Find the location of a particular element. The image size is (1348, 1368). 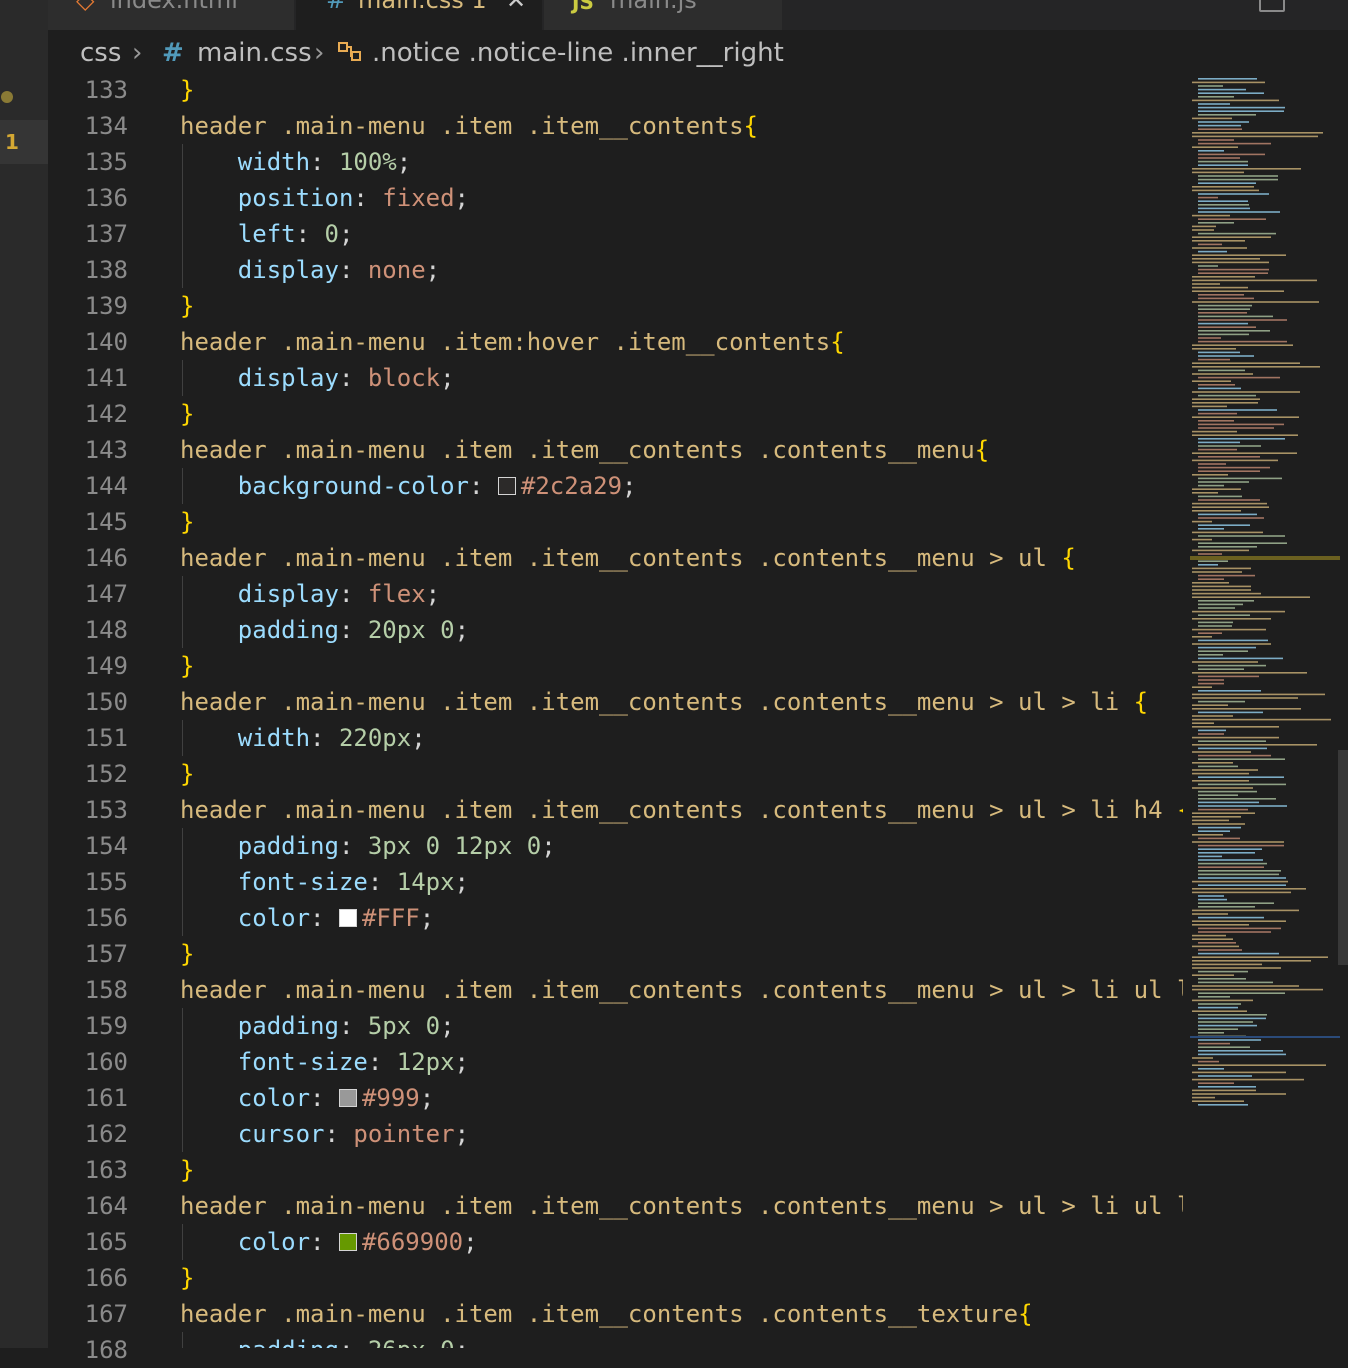

breadcrumb-symbol: .notice .notice-line .inner__right is located at coordinates (578, 53).